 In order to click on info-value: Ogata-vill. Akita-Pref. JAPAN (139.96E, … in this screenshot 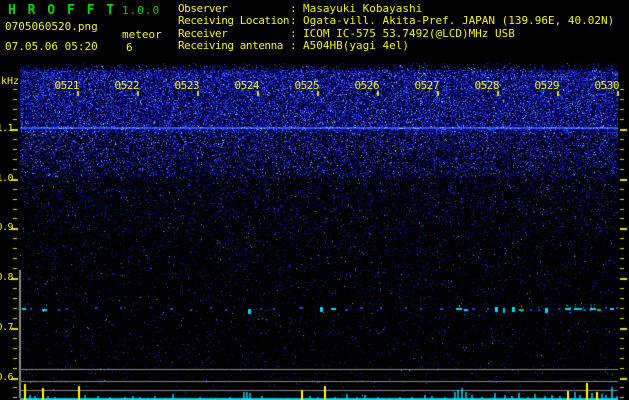, I will do `click(459, 21)`.